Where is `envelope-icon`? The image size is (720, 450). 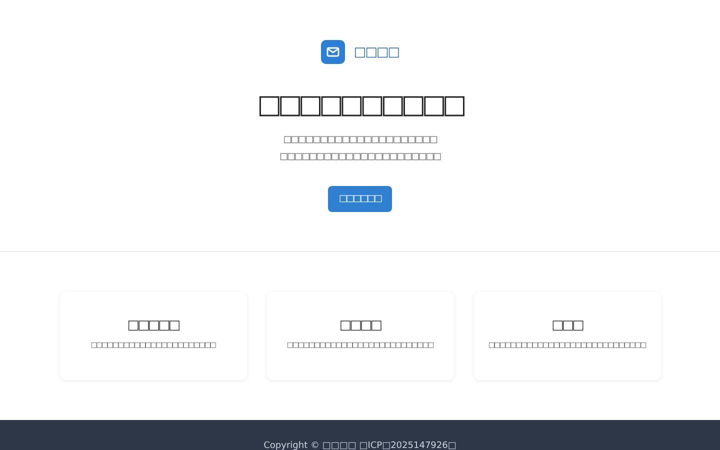
envelope-icon is located at coordinates (332, 52).